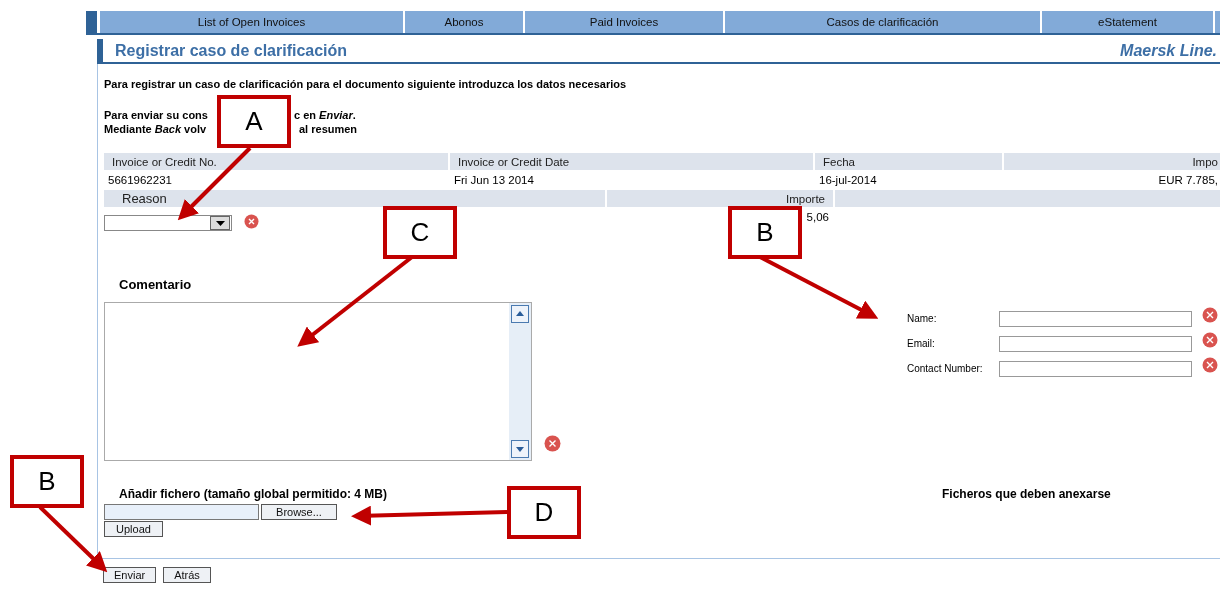 The width and height of the screenshot is (1220, 597). What do you see at coordinates (1216, 22) in the screenshot?
I see `nav-bar-end` at bounding box center [1216, 22].